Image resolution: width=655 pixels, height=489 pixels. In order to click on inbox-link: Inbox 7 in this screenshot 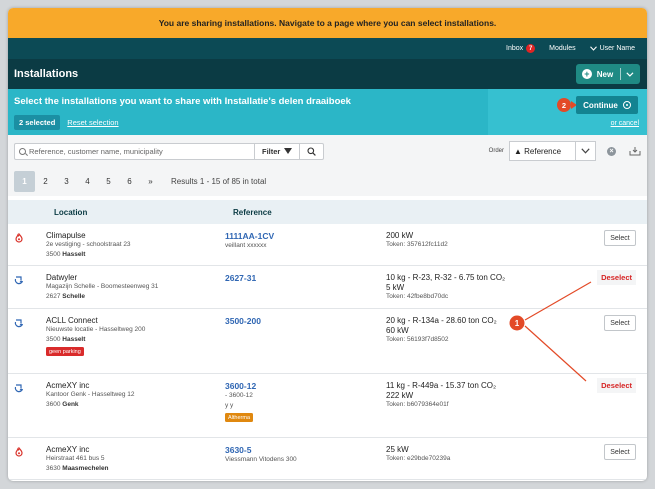, I will do `click(521, 48)`.